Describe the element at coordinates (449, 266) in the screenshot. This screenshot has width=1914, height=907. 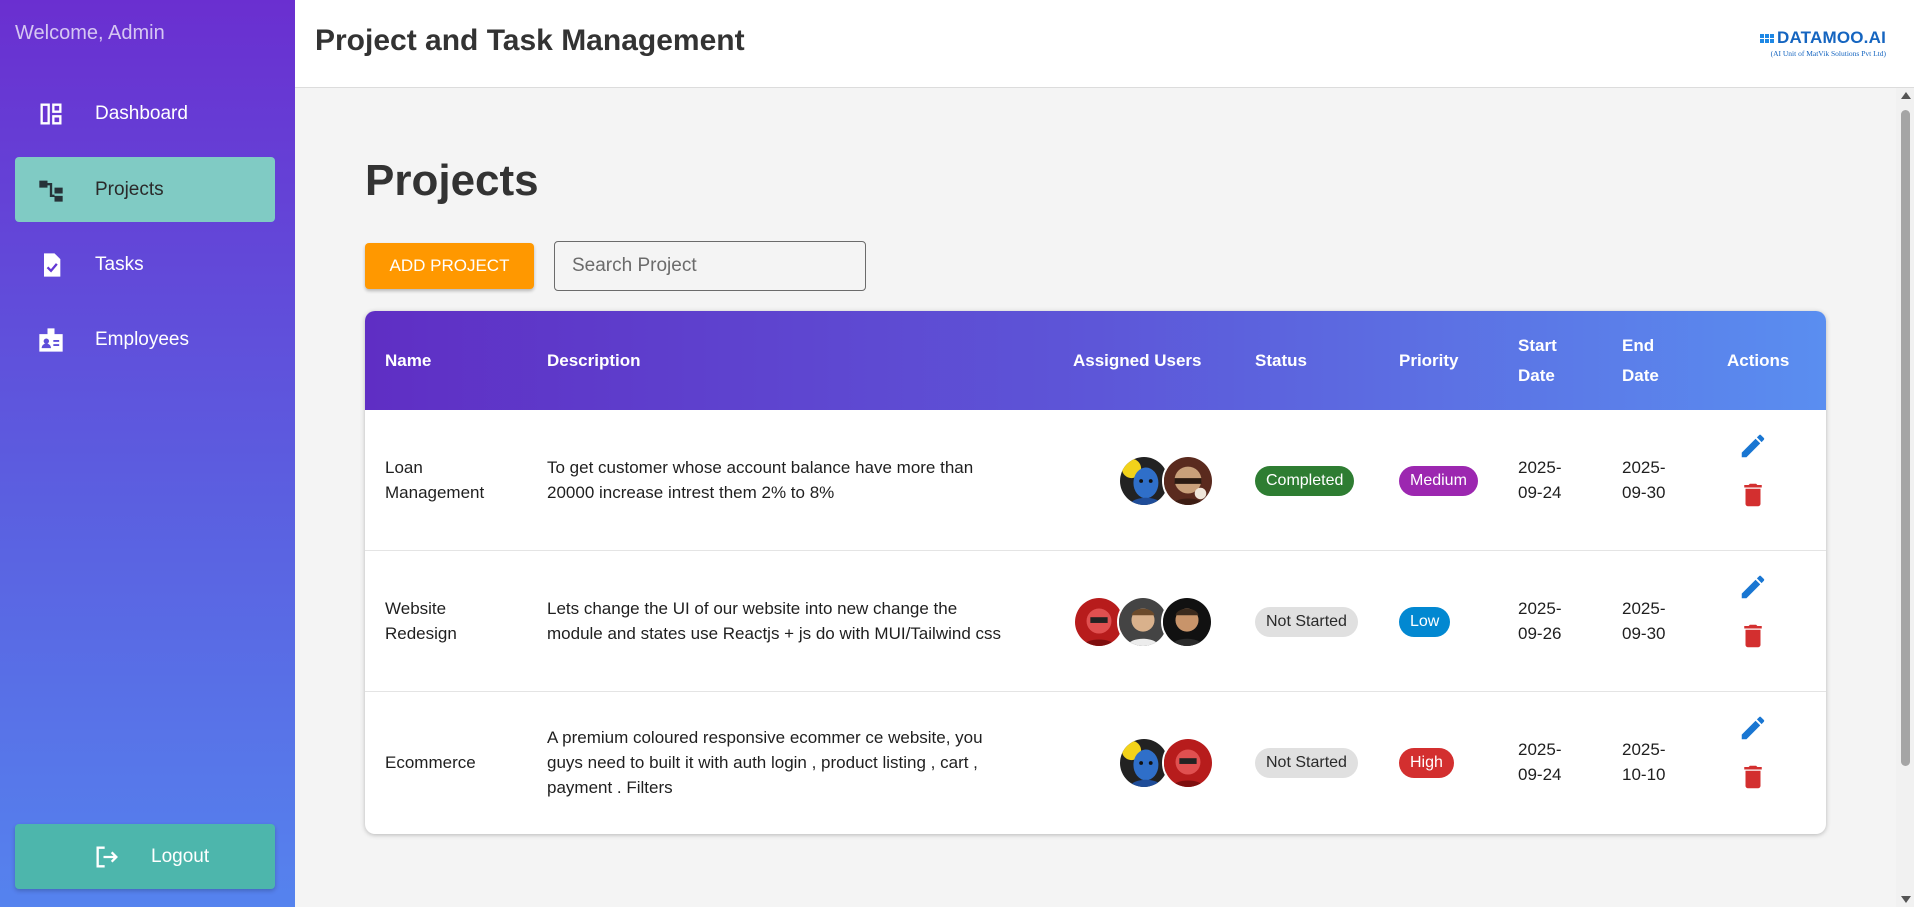
I see `add-project-button: ADD PROJECT` at that location.